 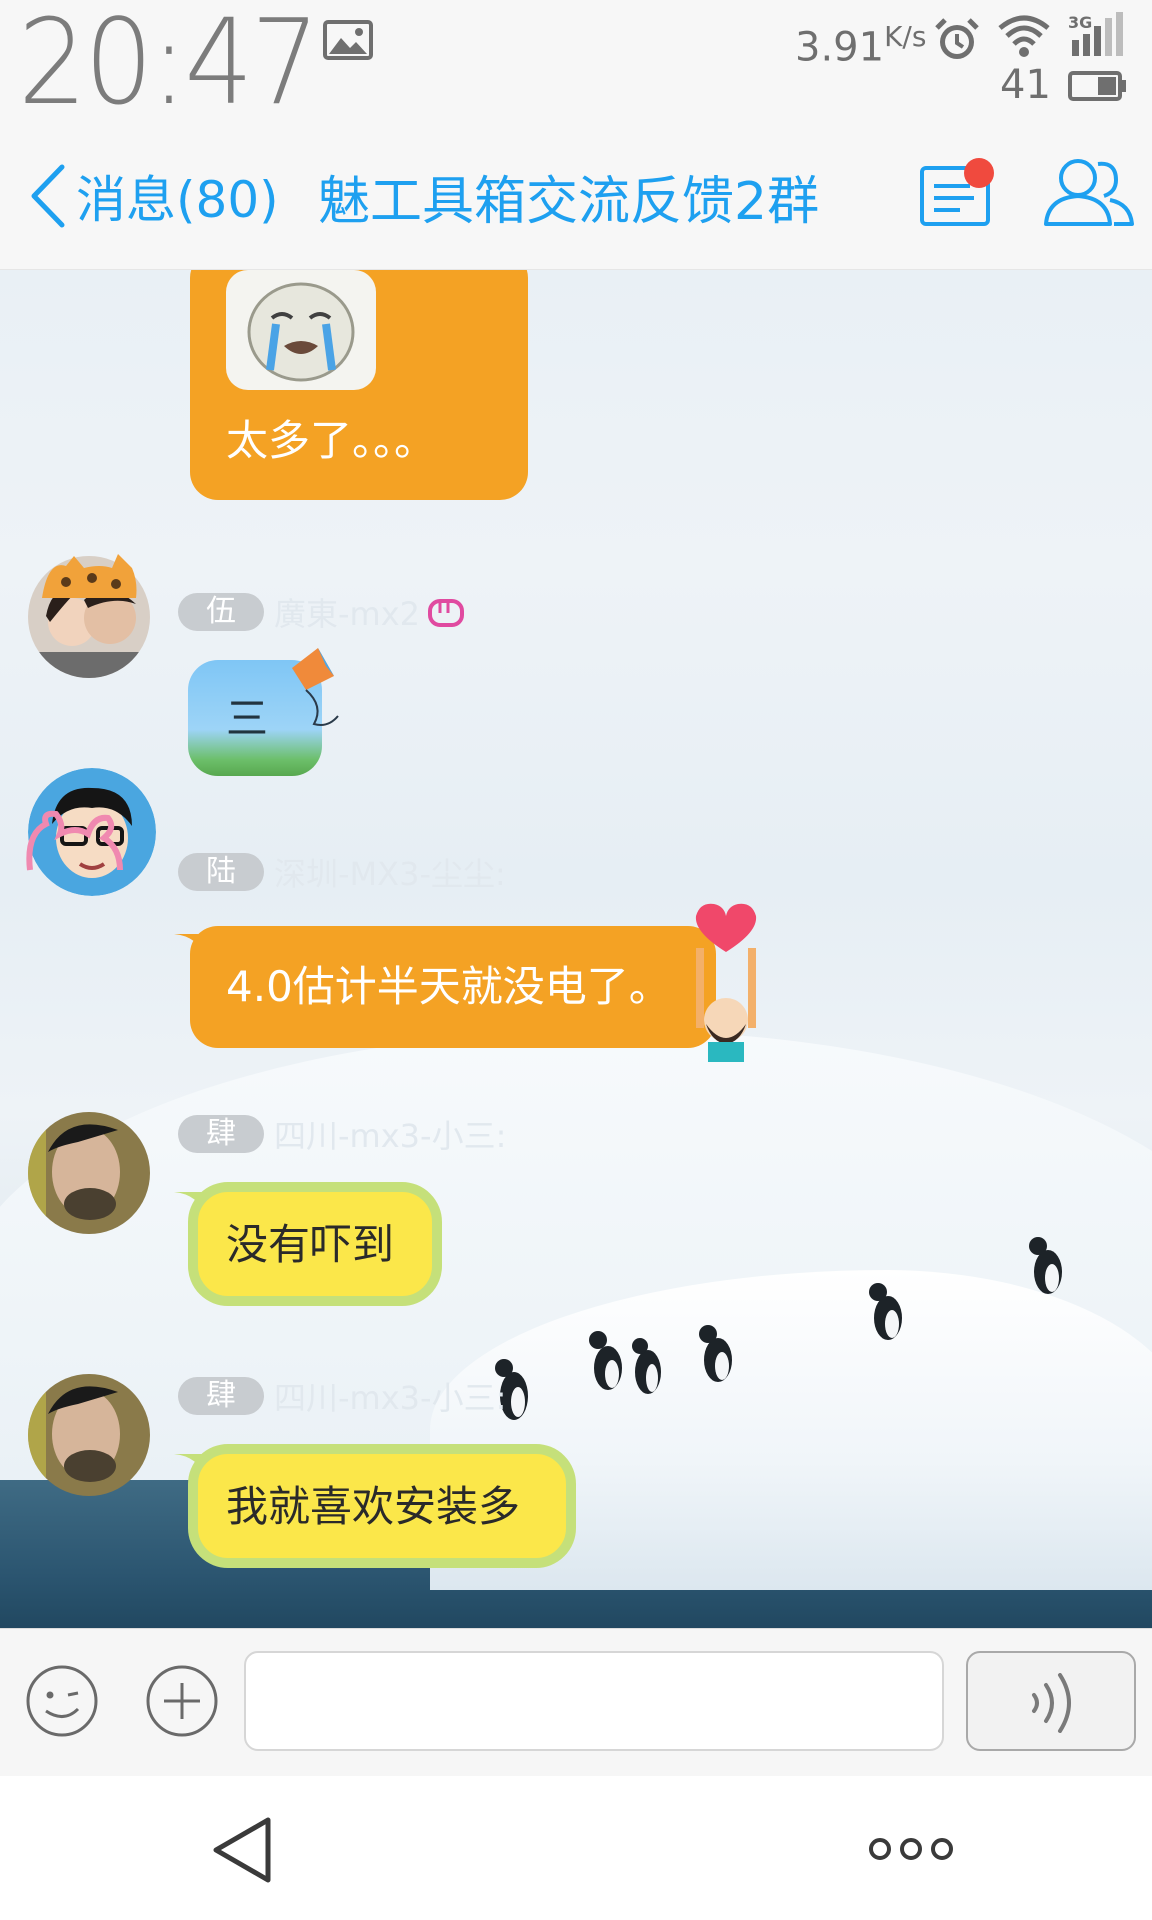 What do you see at coordinates (247, 718) in the screenshot?
I see `message-text: 三` at bounding box center [247, 718].